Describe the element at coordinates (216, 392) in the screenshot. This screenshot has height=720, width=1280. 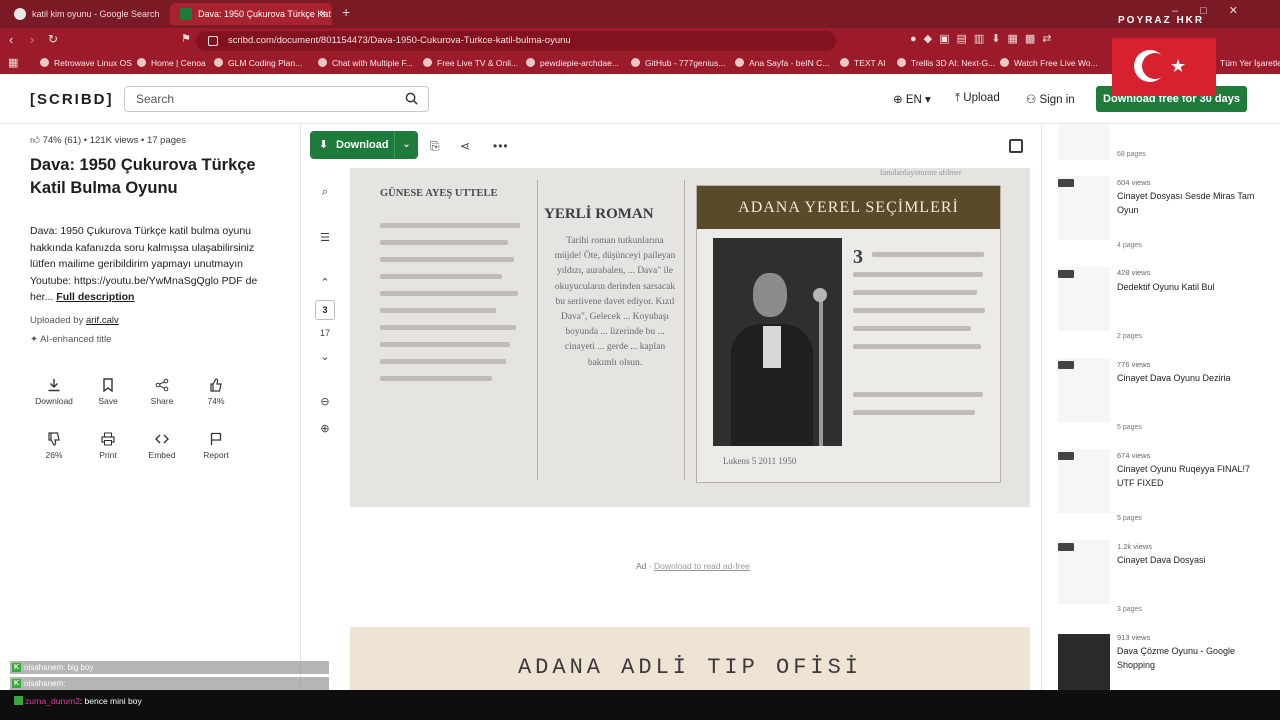
I see `upvote-action: 74%` at that location.